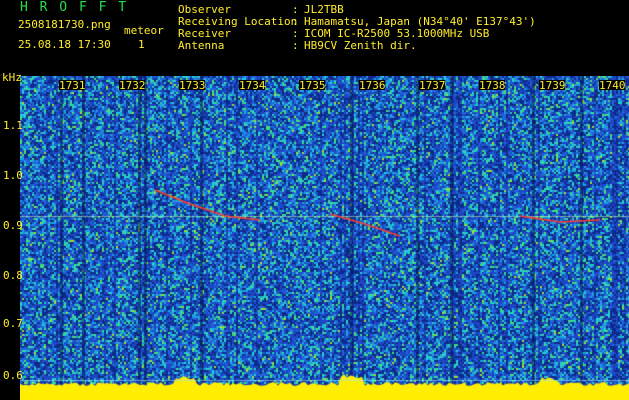 This screenshot has width=629, height=400. What do you see at coordinates (132, 85) in the screenshot?
I see `time-tick-label: 1732` at bounding box center [132, 85].